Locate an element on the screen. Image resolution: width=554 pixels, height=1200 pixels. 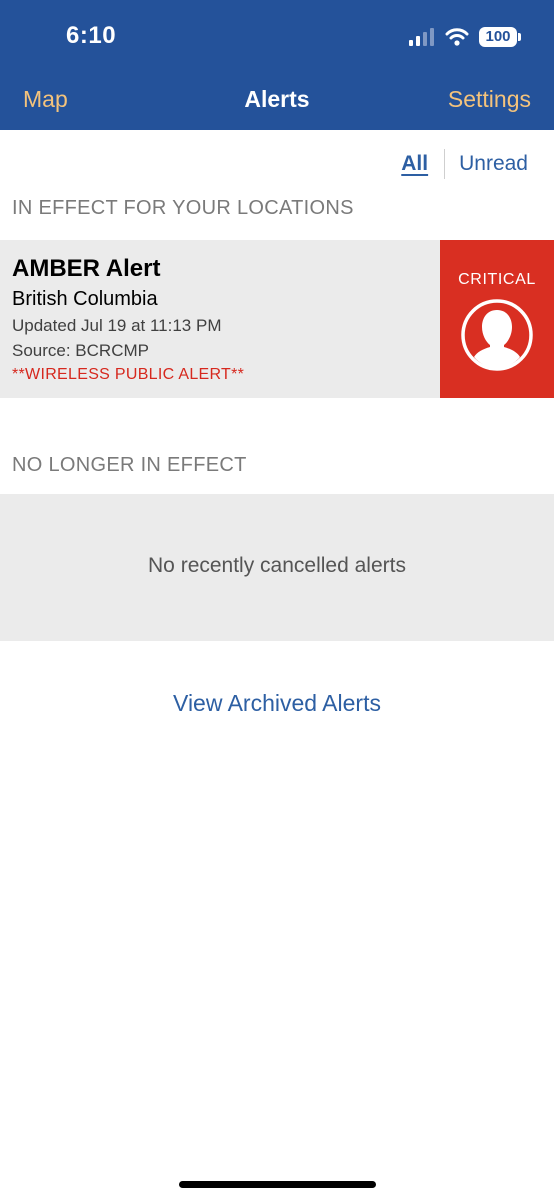
signal-icon is located at coordinates (421, 37).